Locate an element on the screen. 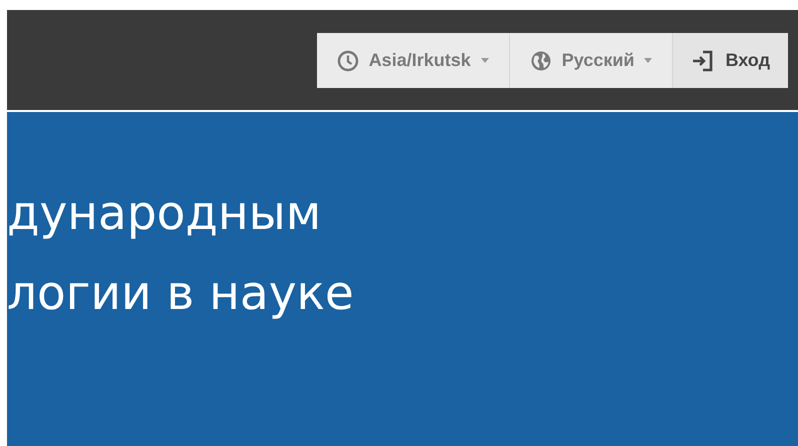 The image size is (798, 446). hero-heading: логии в науке is located at coordinates (181, 294).